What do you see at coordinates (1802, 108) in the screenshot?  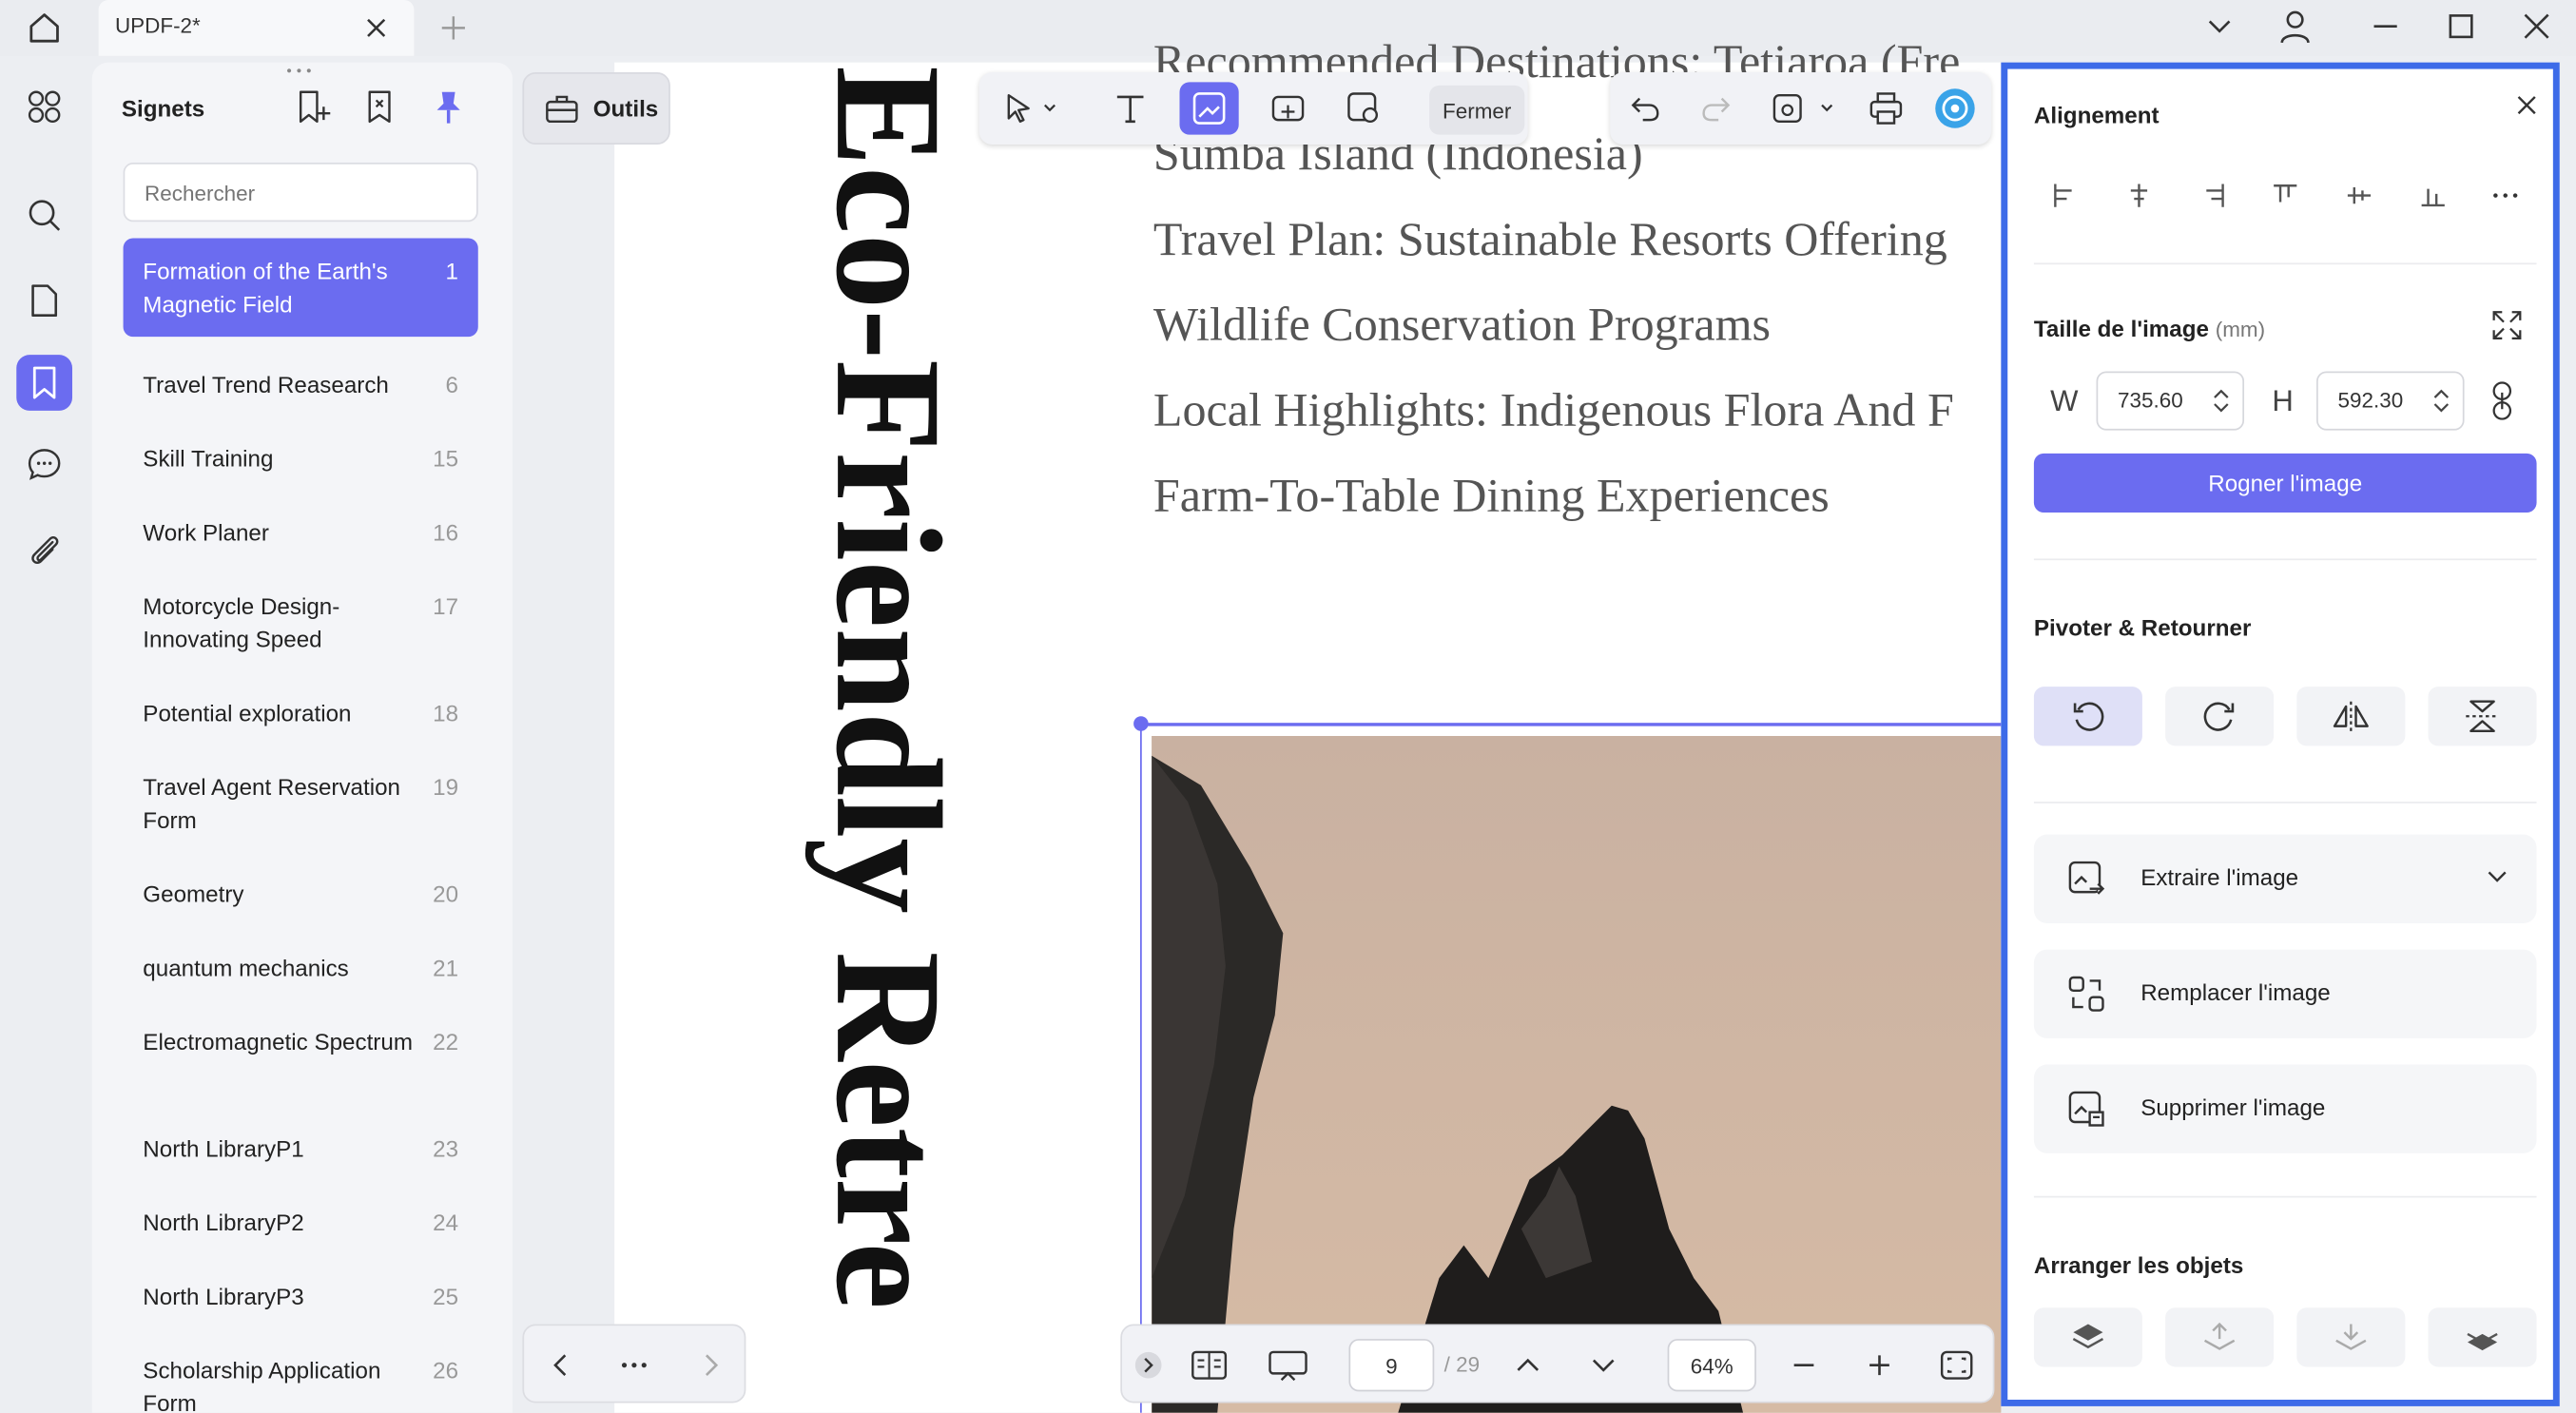 I see `save-icon` at bounding box center [1802, 108].